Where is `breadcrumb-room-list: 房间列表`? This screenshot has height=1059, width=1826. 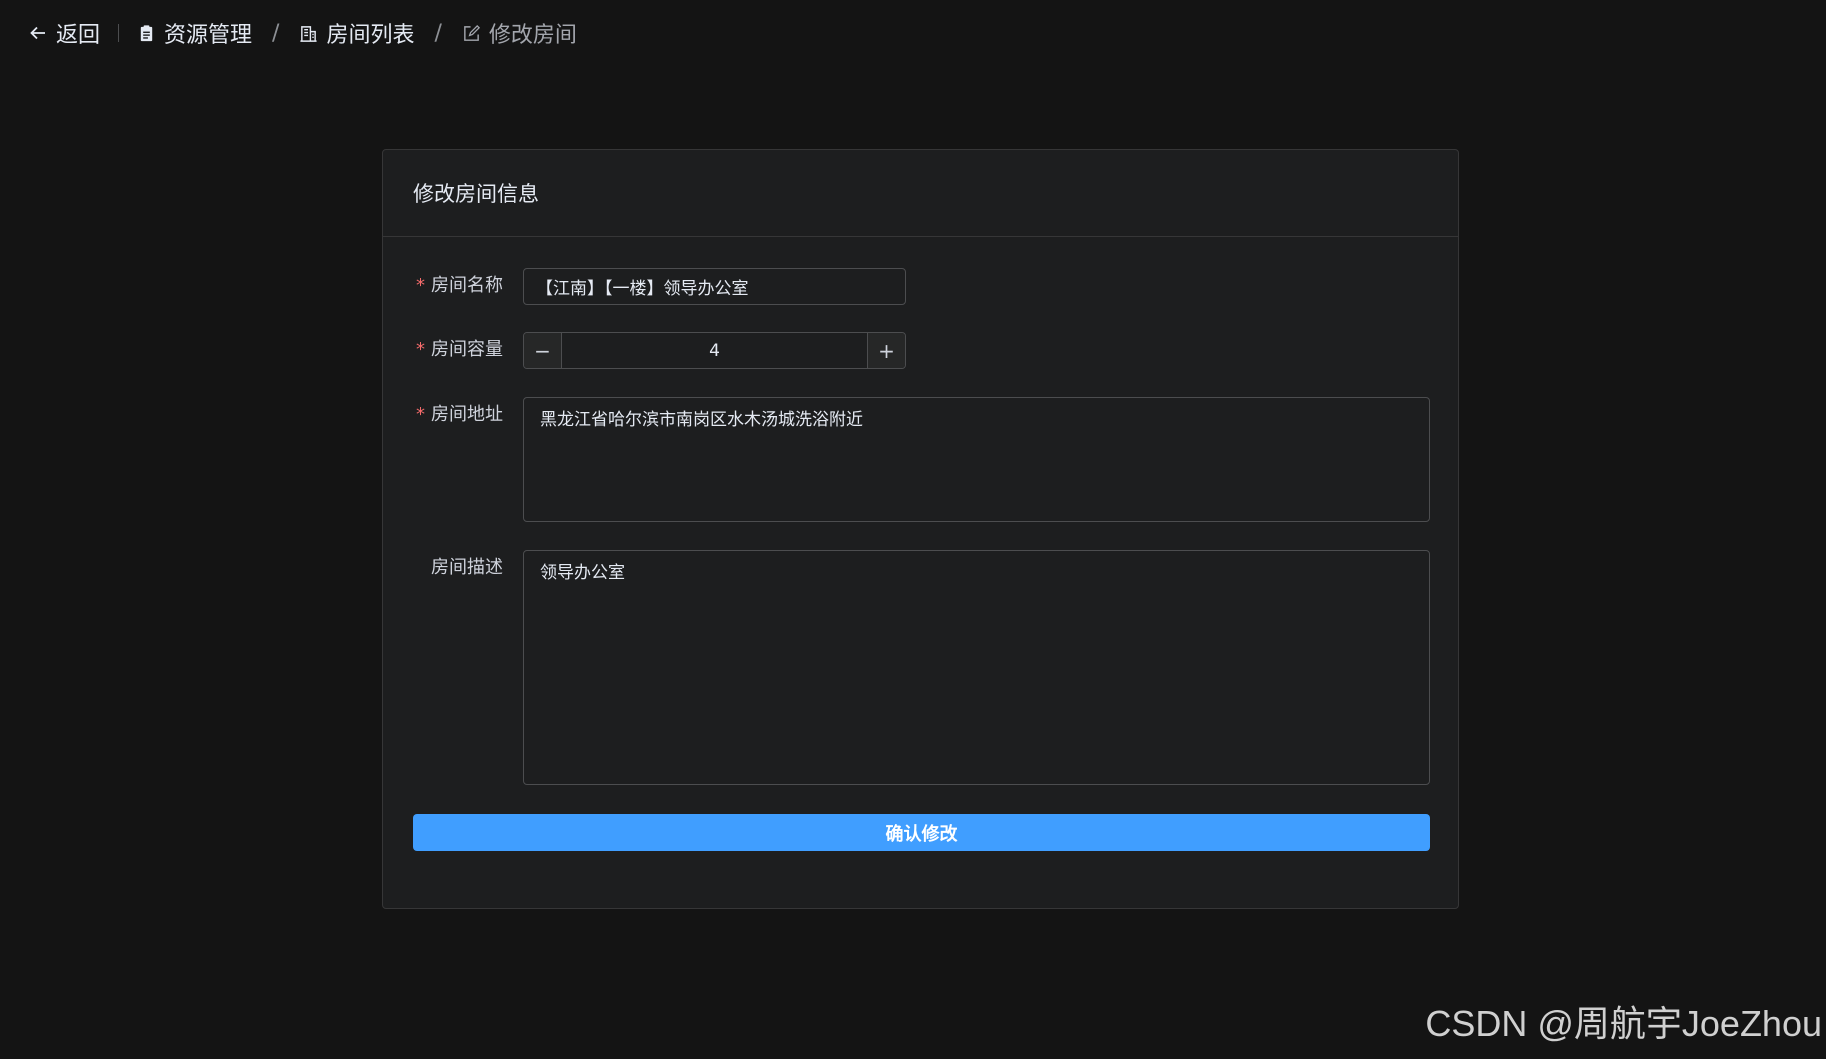
breadcrumb-room-list: 房间列表 is located at coordinates (356, 33).